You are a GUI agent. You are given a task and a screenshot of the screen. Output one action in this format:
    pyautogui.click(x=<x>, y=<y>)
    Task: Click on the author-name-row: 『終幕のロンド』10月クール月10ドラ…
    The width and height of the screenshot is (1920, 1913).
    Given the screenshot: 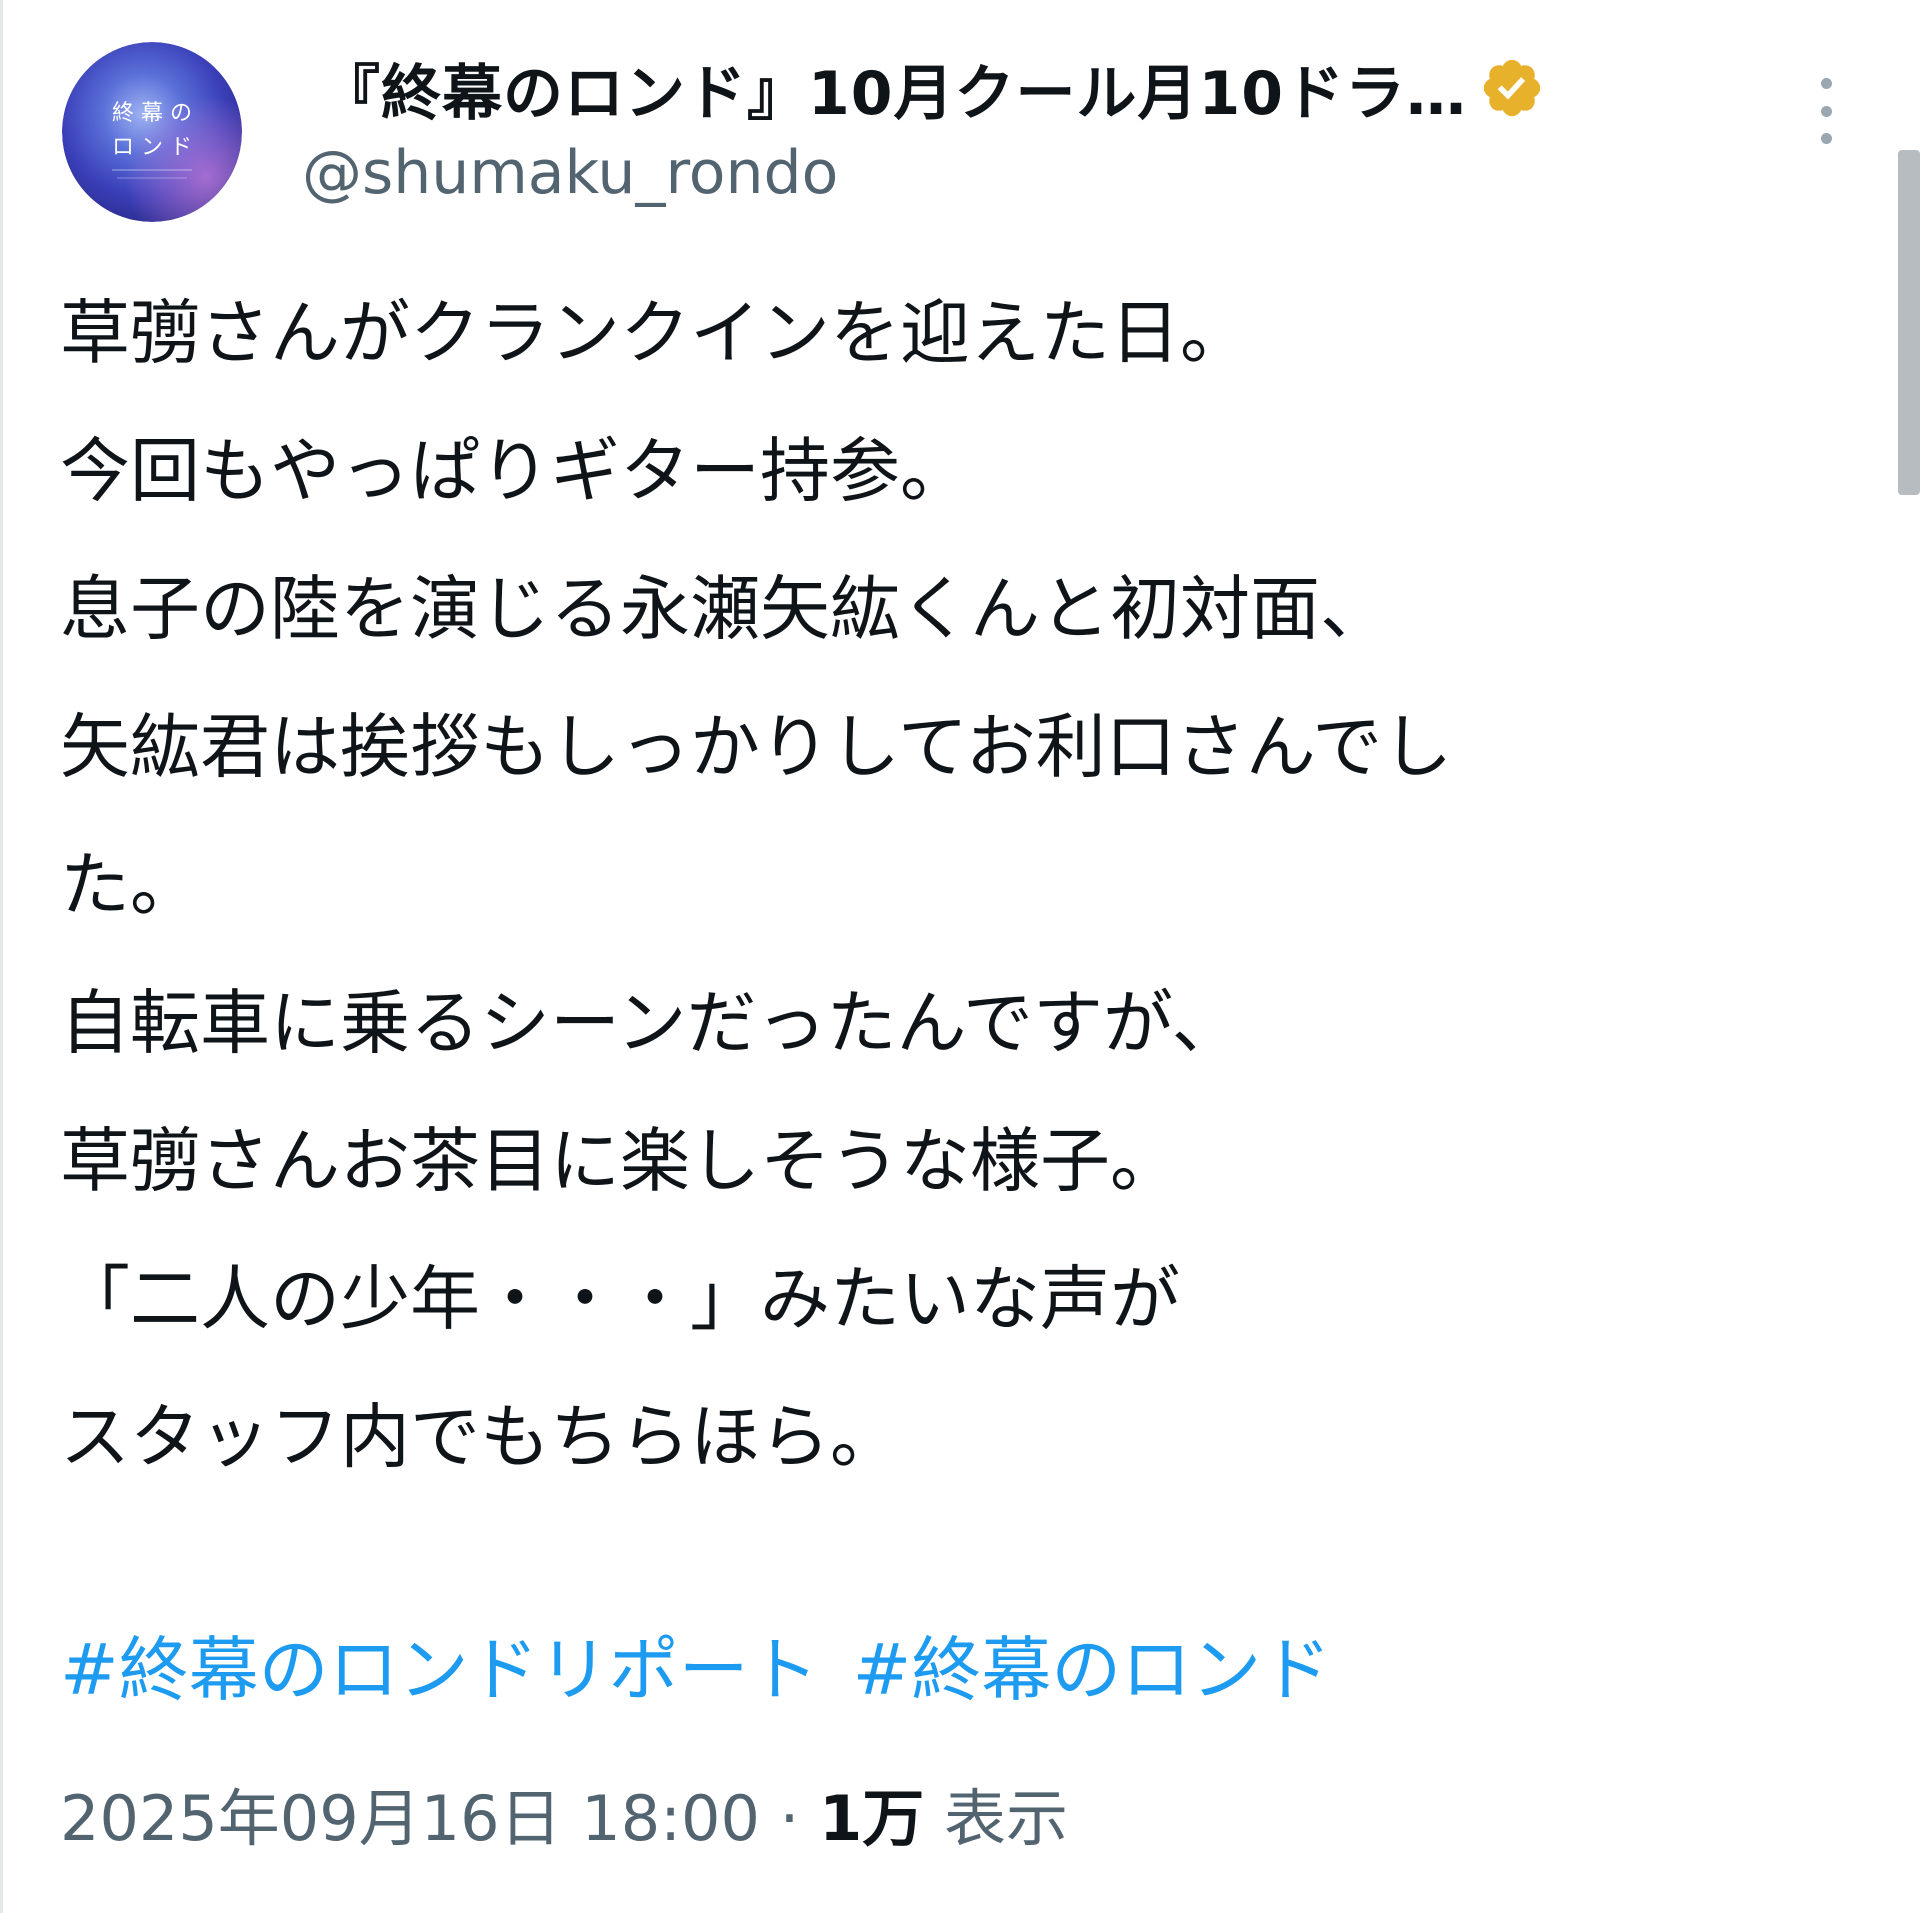 What is the action you would take?
    pyautogui.click(x=932, y=88)
    